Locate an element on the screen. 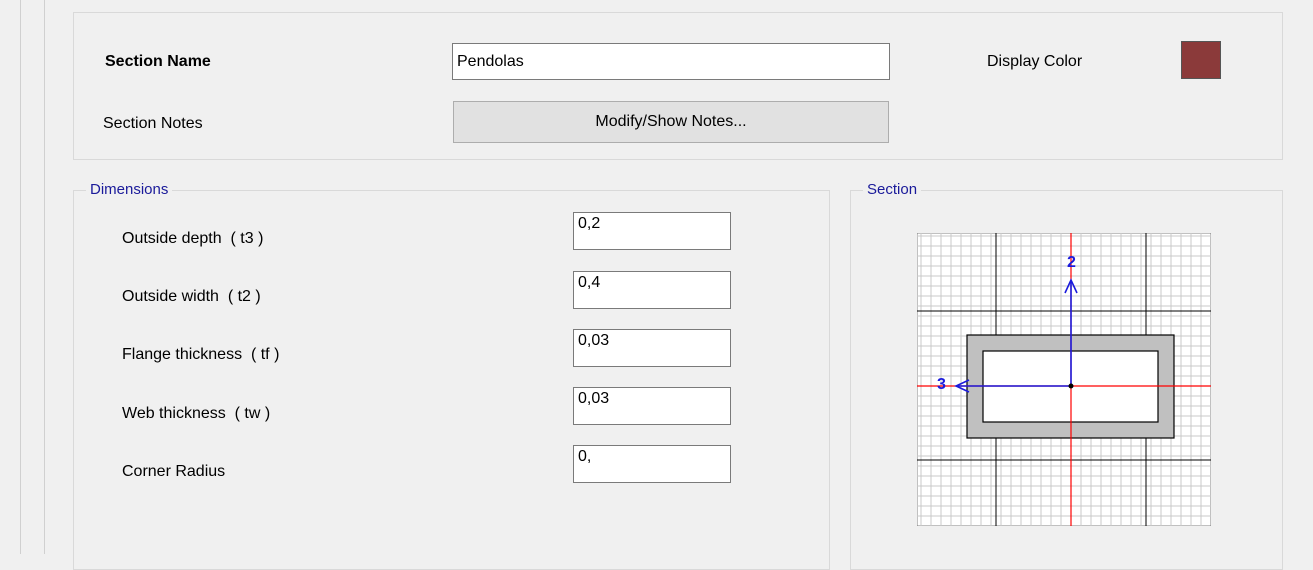 The height and width of the screenshot is (570, 1313). axis-3-label: 3 is located at coordinates (941, 384).